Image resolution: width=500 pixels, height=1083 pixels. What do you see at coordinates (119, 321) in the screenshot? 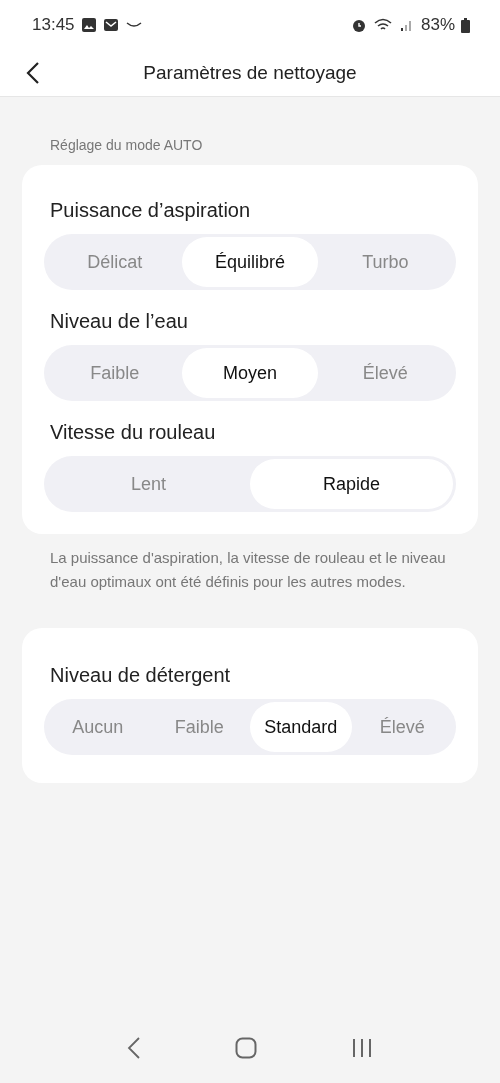
I see `setting-title: Niveau de l’eau` at bounding box center [119, 321].